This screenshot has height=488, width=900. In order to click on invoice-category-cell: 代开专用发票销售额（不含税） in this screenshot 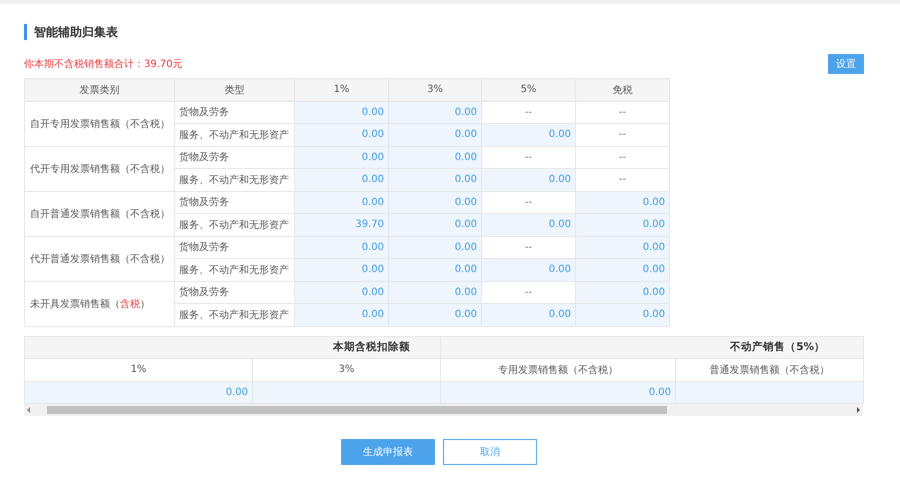, I will do `click(99, 168)`.